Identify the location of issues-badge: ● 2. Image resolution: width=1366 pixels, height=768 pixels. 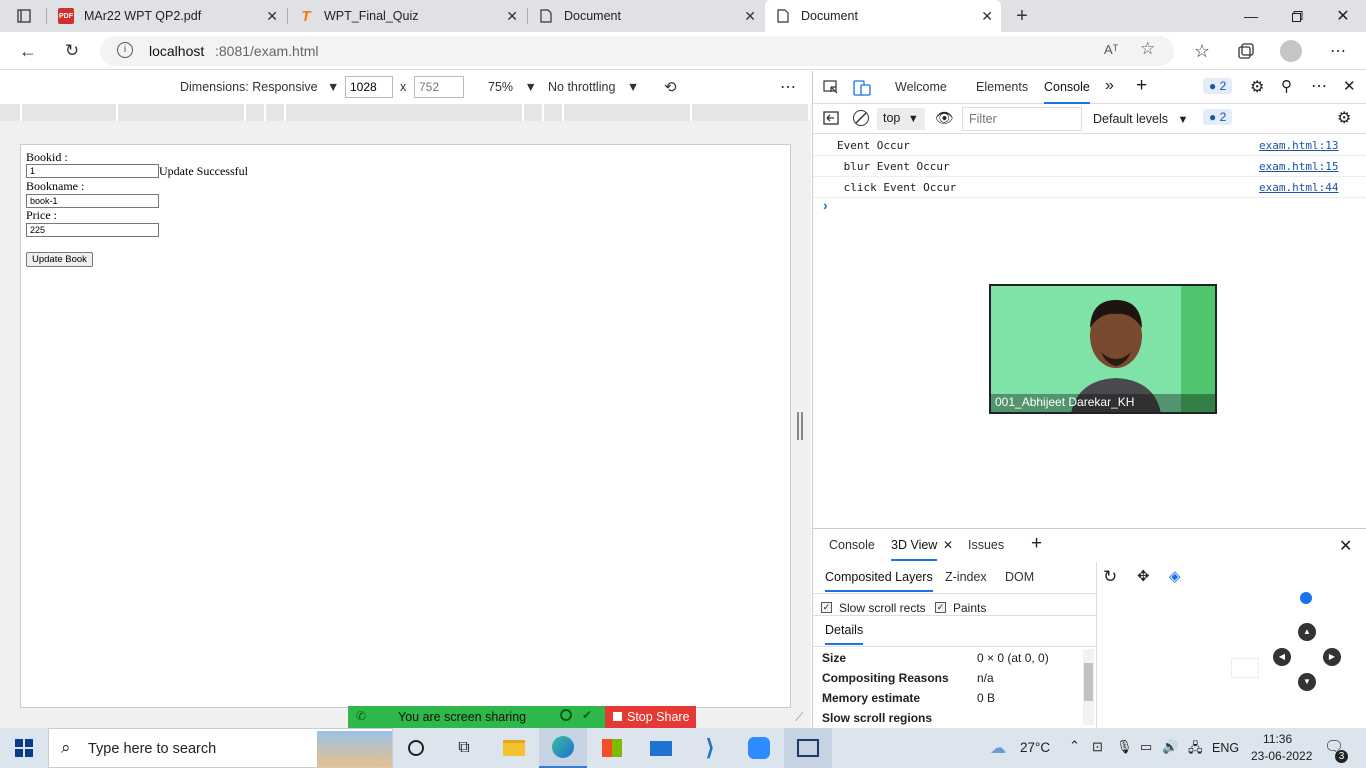
(1218, 86).